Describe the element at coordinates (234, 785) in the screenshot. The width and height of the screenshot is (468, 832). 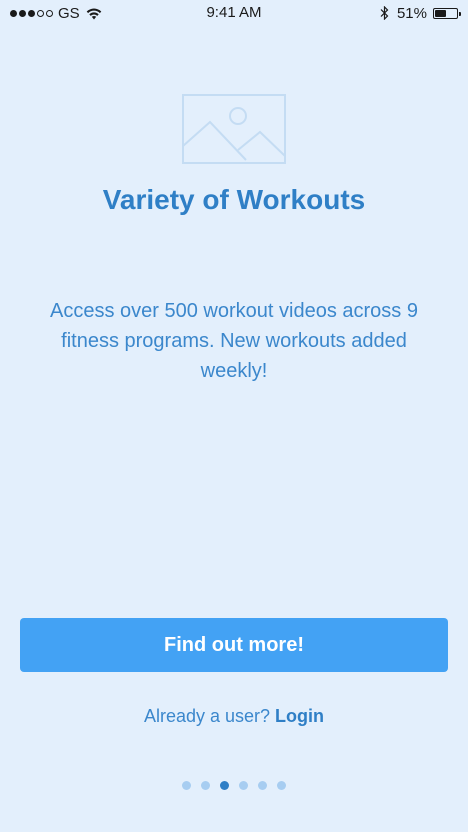
I see `page-indicator` at that location.